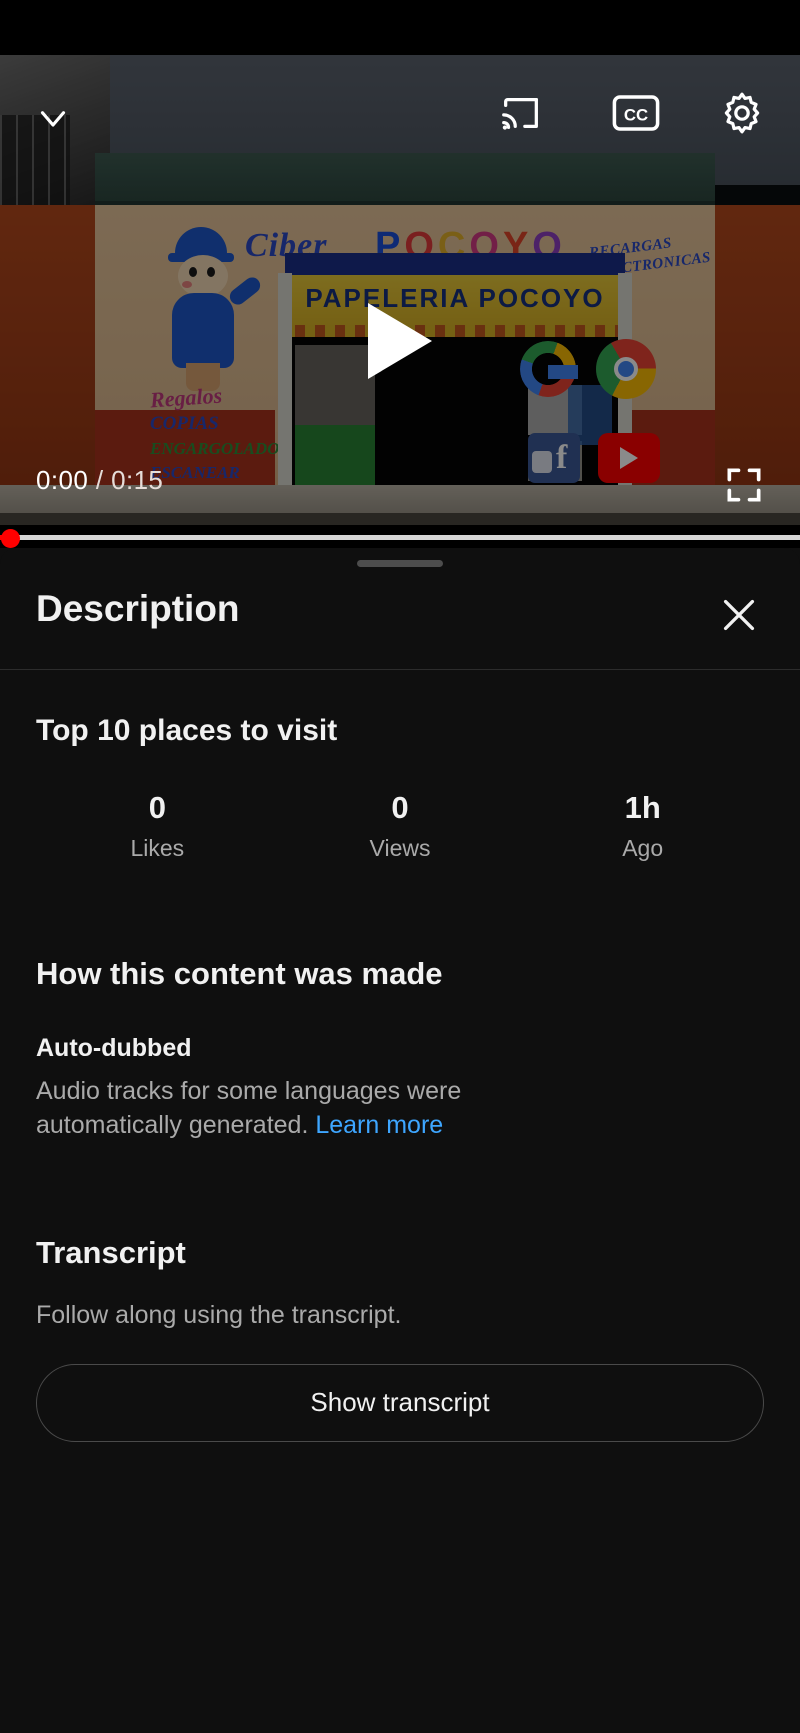  I want to click on progress-bar, so click(400, 538).